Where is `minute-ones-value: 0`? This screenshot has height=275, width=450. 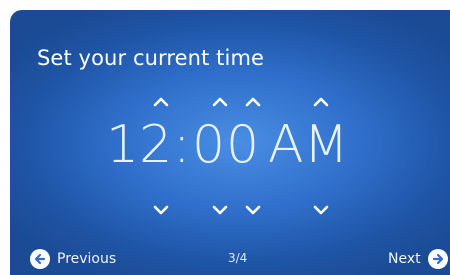
minute-ones-value: 0 is located at coordinates (242, 145).